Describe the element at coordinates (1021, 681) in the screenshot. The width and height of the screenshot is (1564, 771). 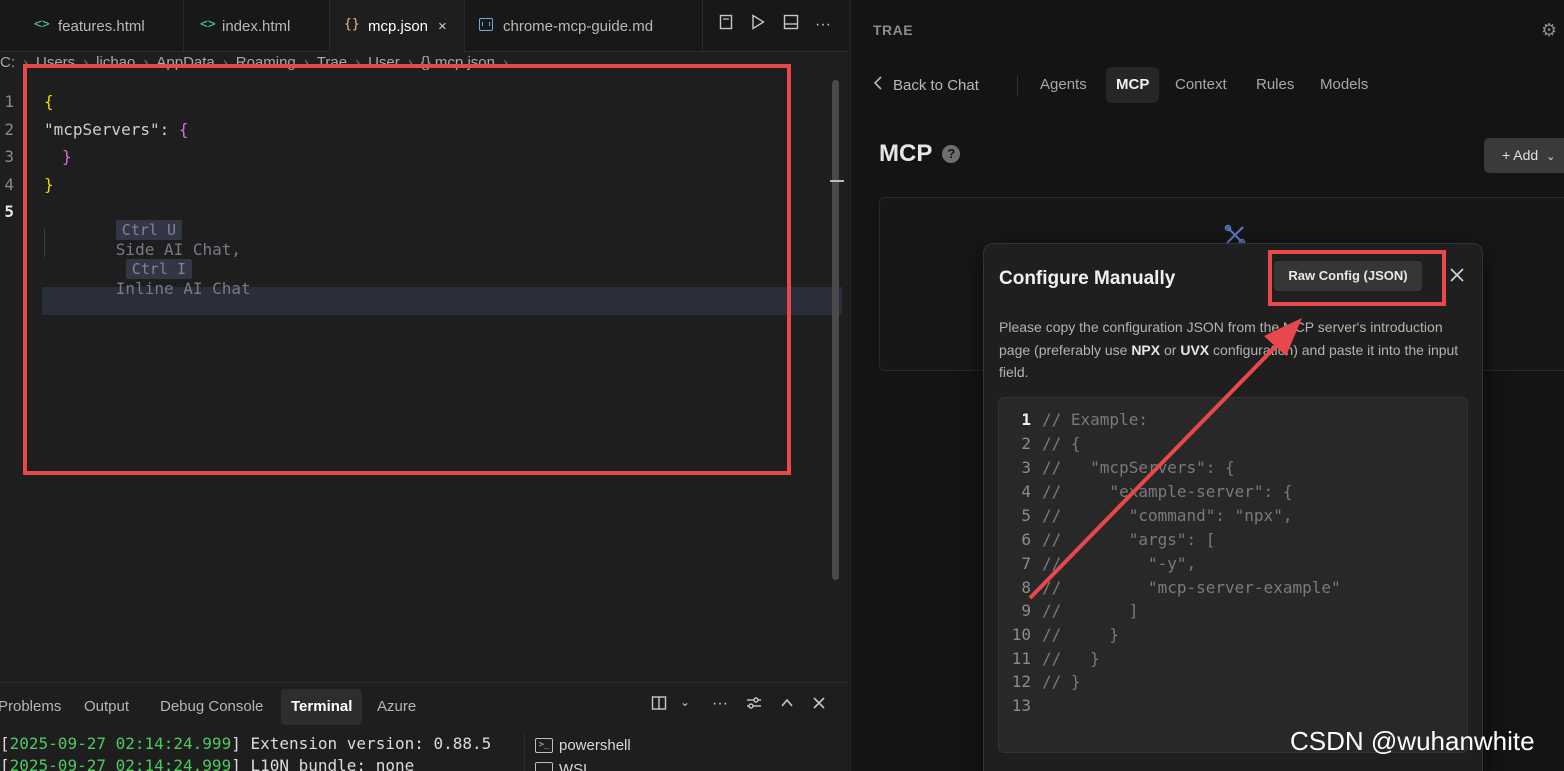
I see `line-number: 12` at that location.